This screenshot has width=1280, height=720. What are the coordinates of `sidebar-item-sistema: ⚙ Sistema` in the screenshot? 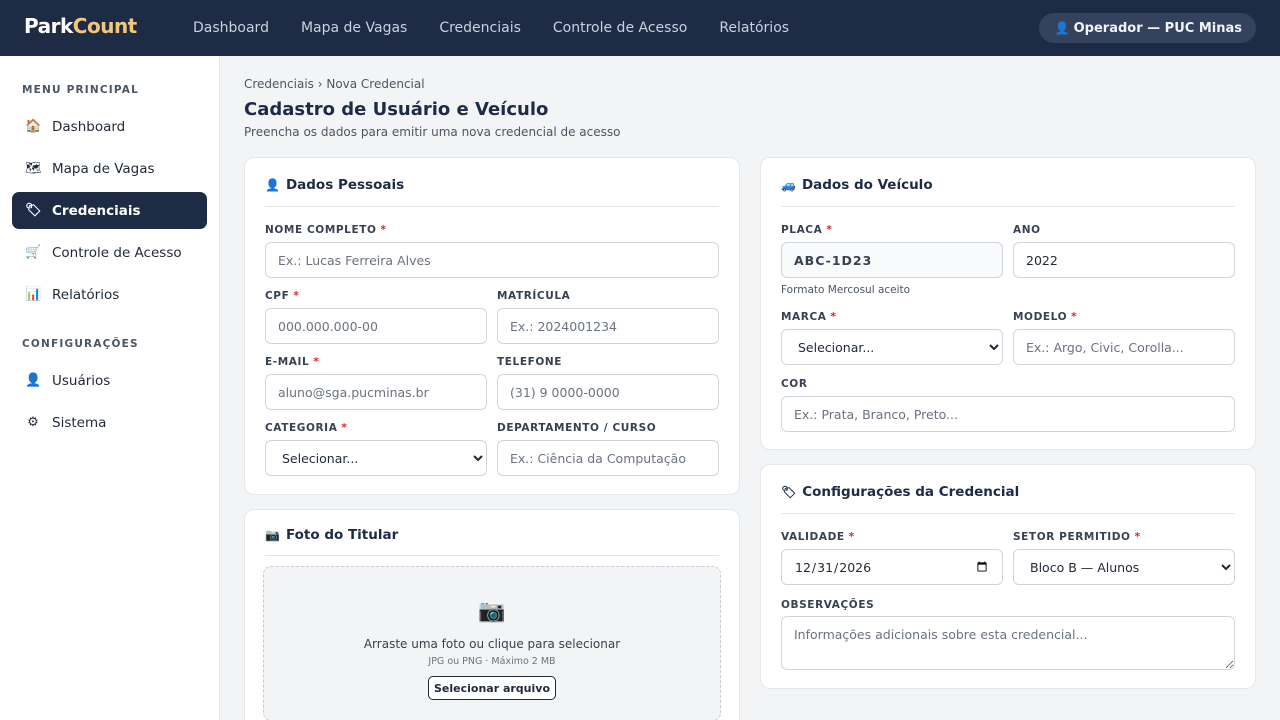 It's located at (109, 422).